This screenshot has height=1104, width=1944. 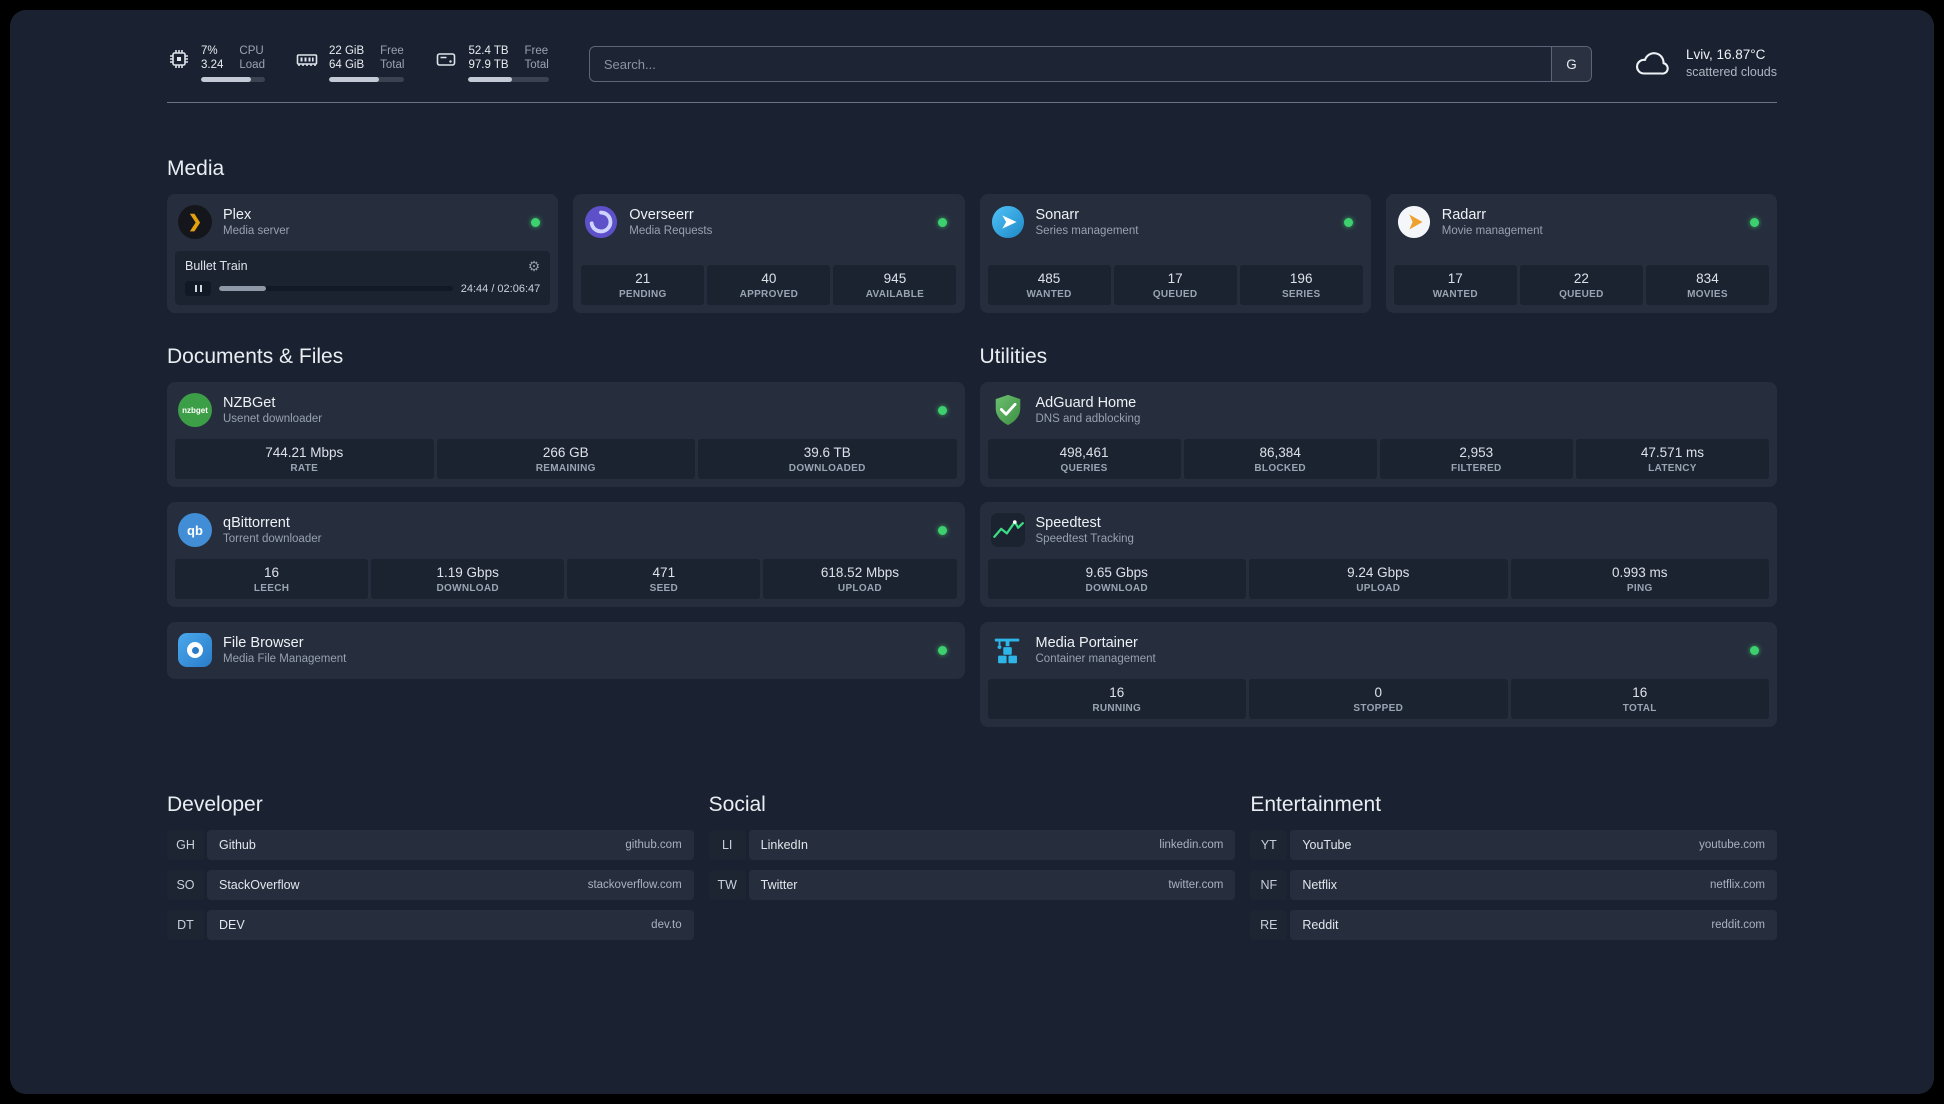 What do you see at coordinates (1639, 579) in the screenshot?
I see `stat-ping: 0.993 ms PING` at bounding box center [1639, 579].